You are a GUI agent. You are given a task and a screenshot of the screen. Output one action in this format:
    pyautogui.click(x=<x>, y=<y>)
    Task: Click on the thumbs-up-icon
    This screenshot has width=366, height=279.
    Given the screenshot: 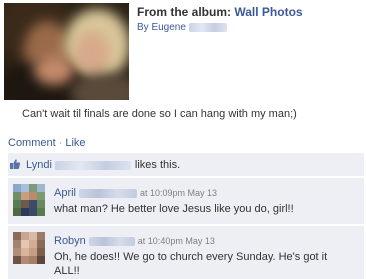 What is the action you would take?
    pyautogui.click(x=15, y=164)
    